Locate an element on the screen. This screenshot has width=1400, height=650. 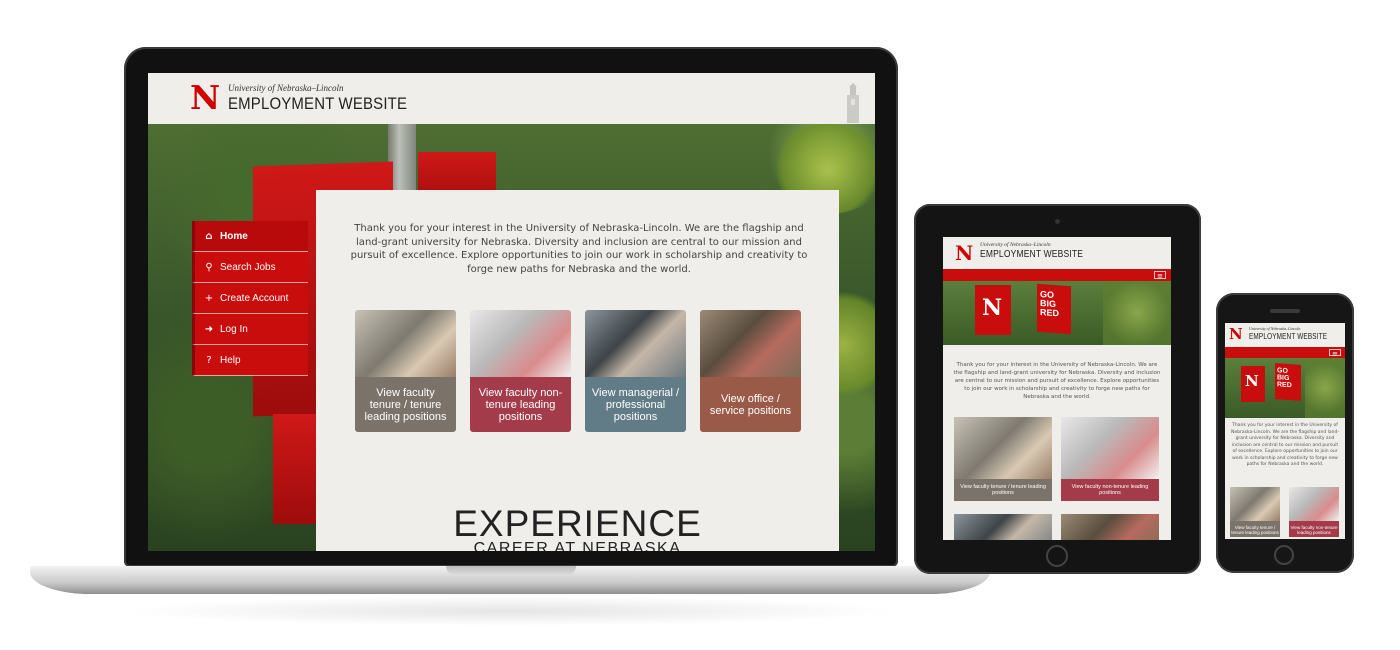
tile-managerial-professional: View managerial / professional positions is located at coordinates (635, 371).